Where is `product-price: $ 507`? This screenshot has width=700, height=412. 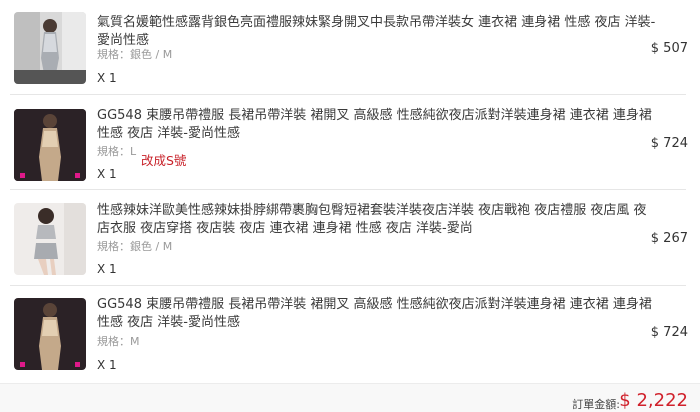 product-price: $ 507 is located at coordinates (669, 48).